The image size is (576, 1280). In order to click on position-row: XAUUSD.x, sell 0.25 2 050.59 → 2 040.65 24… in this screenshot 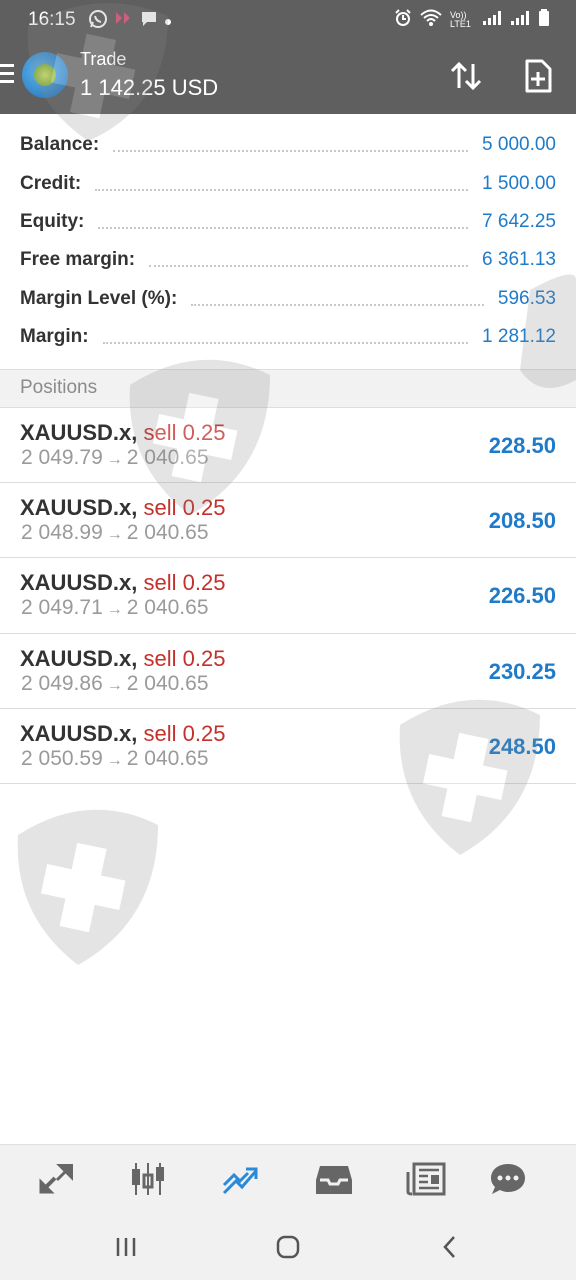, I will do `click(288, 746)`.